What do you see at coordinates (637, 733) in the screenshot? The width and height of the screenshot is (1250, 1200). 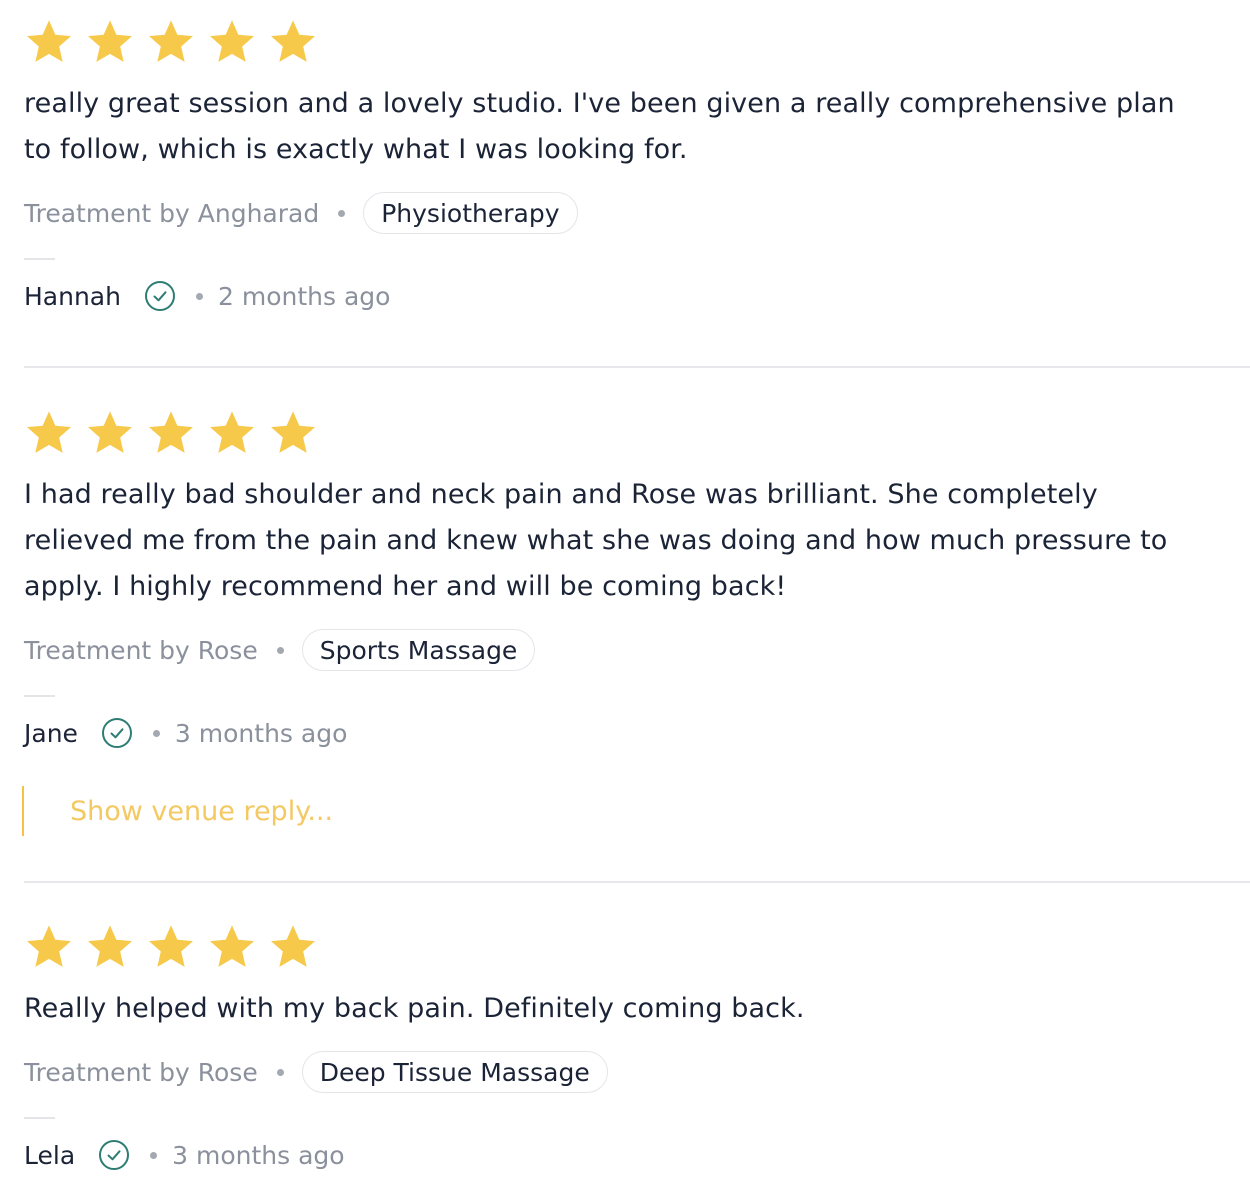 I see `review-author-row: Jane 3 months ago` at bounding box center [637, 733].